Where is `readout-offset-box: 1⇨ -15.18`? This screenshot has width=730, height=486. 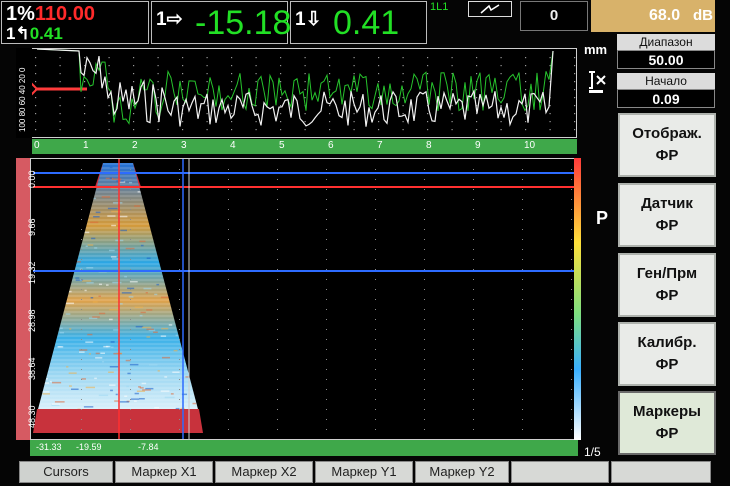
readout-offset-box: 1⇨ -15.18 is located at coordinates (221, 22).